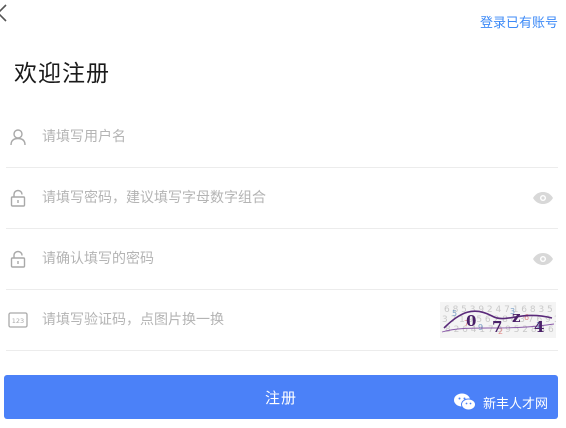 This screenshot has height=428, width=566. Describe the element at coordinates (516, 317) in the screenshot. I see `svg-text: z` at that location.